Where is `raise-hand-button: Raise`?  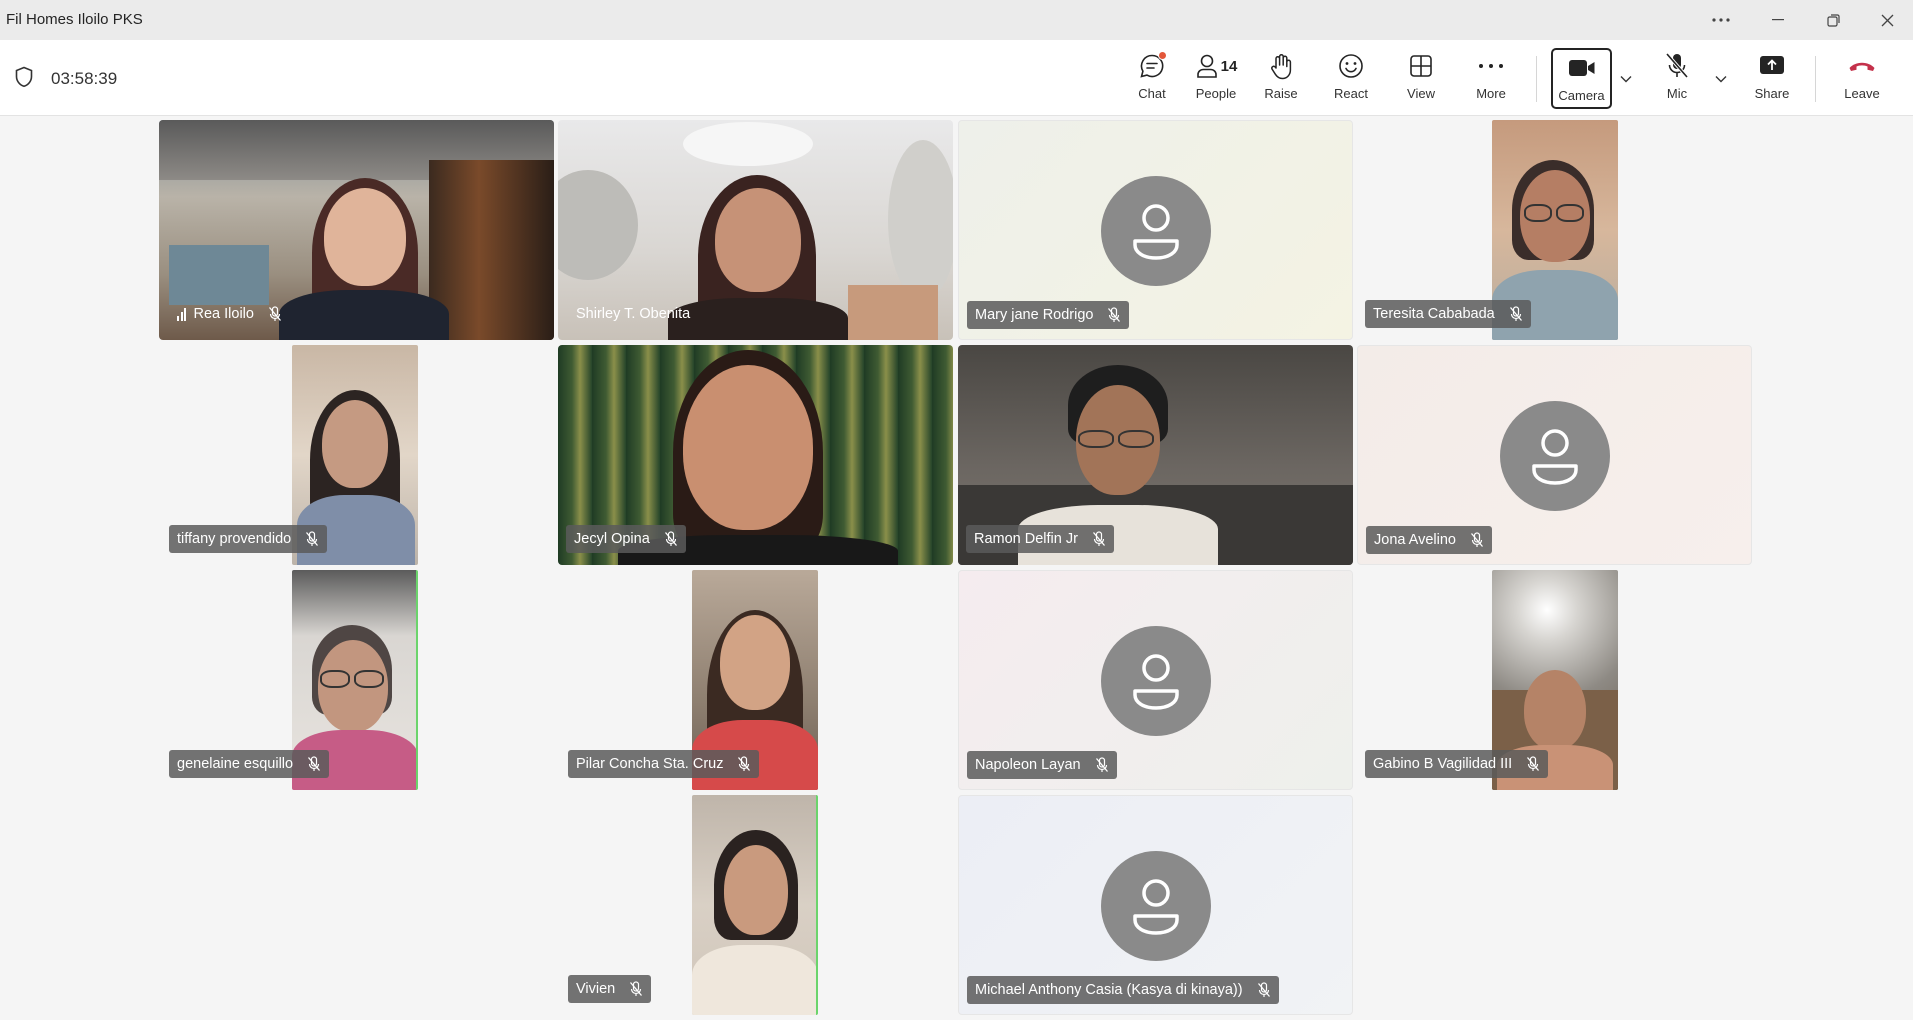
raise-hand-button: Raise is located at coordinates (1281, 79).